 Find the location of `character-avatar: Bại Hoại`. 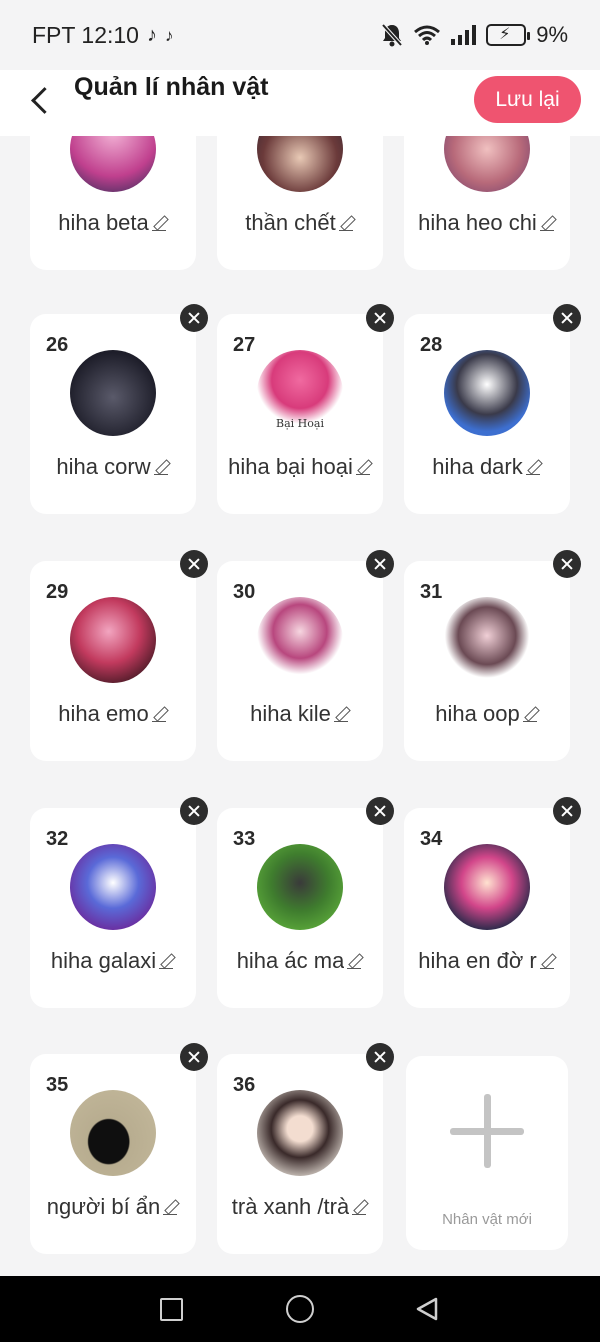

character-avatar: Bại Hoại is located at coordinates (300, 393).